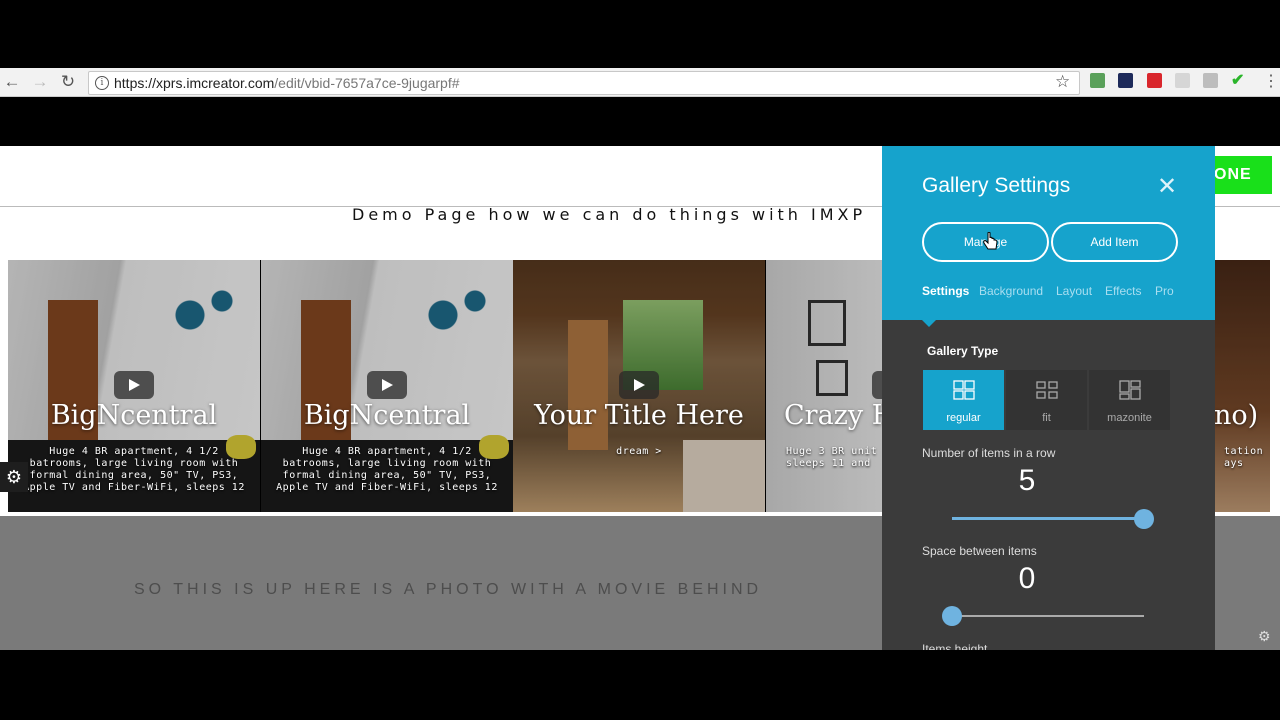  I want to click on panel-title: Gallery Settings, so click(996, 185).